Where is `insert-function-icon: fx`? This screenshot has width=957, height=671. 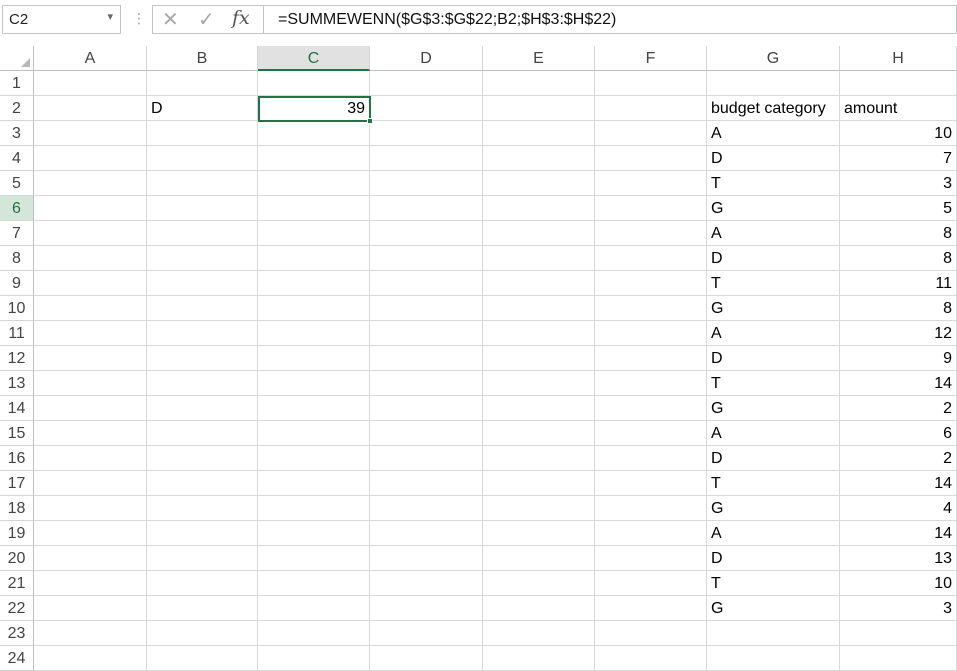 insert-function-icon: fx is located at coordinates (241, 18).